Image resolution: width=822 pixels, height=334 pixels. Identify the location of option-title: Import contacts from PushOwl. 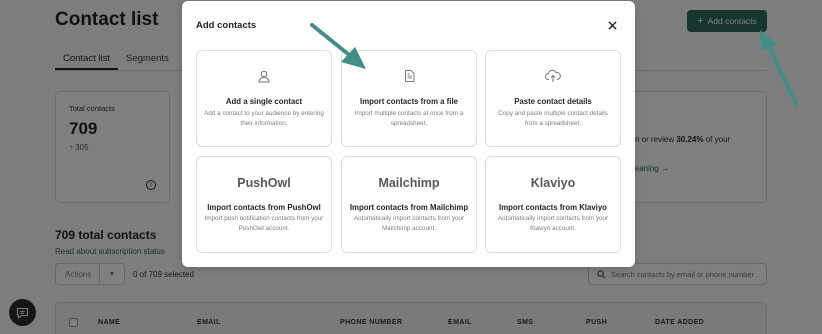
(264, 207).